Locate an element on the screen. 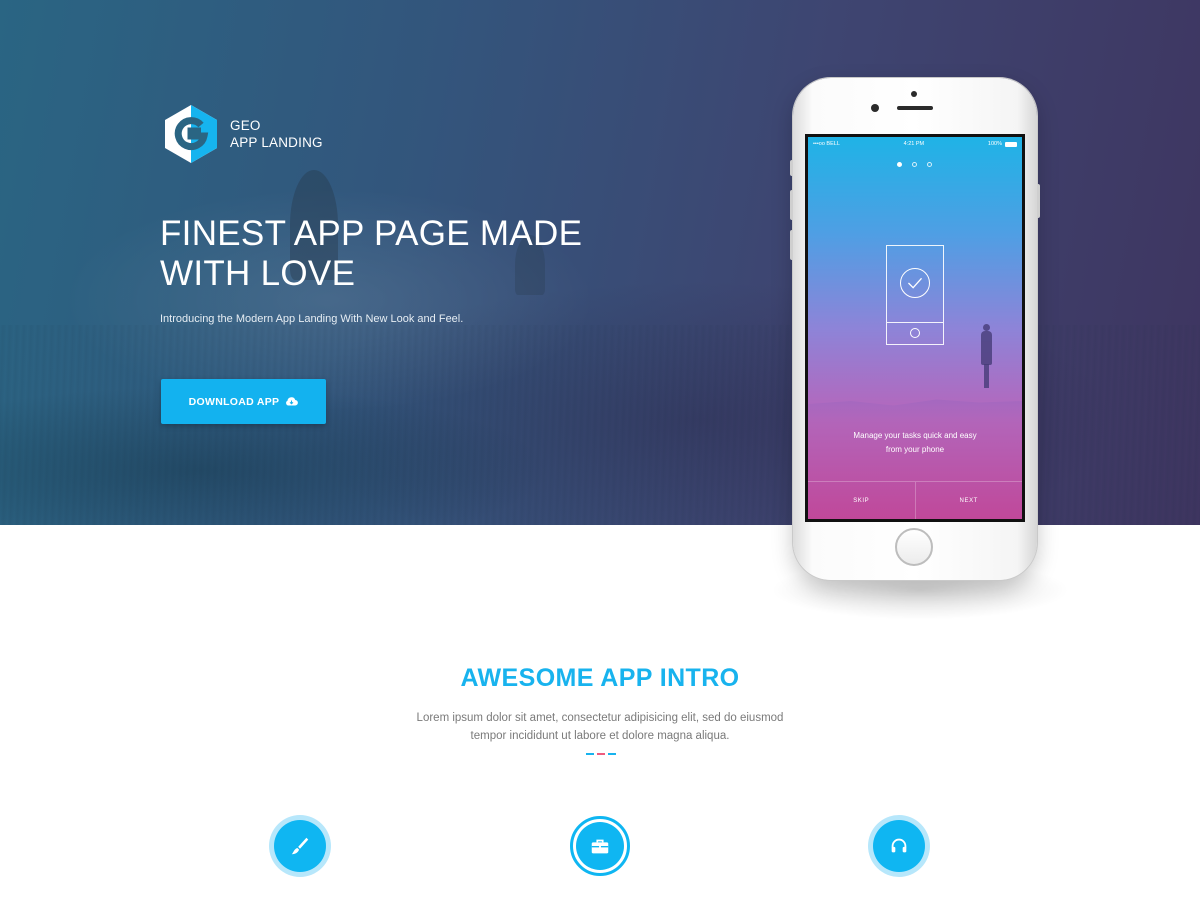  onboarding-nav: SKIP NEXT is located at coordinates (915, 500).